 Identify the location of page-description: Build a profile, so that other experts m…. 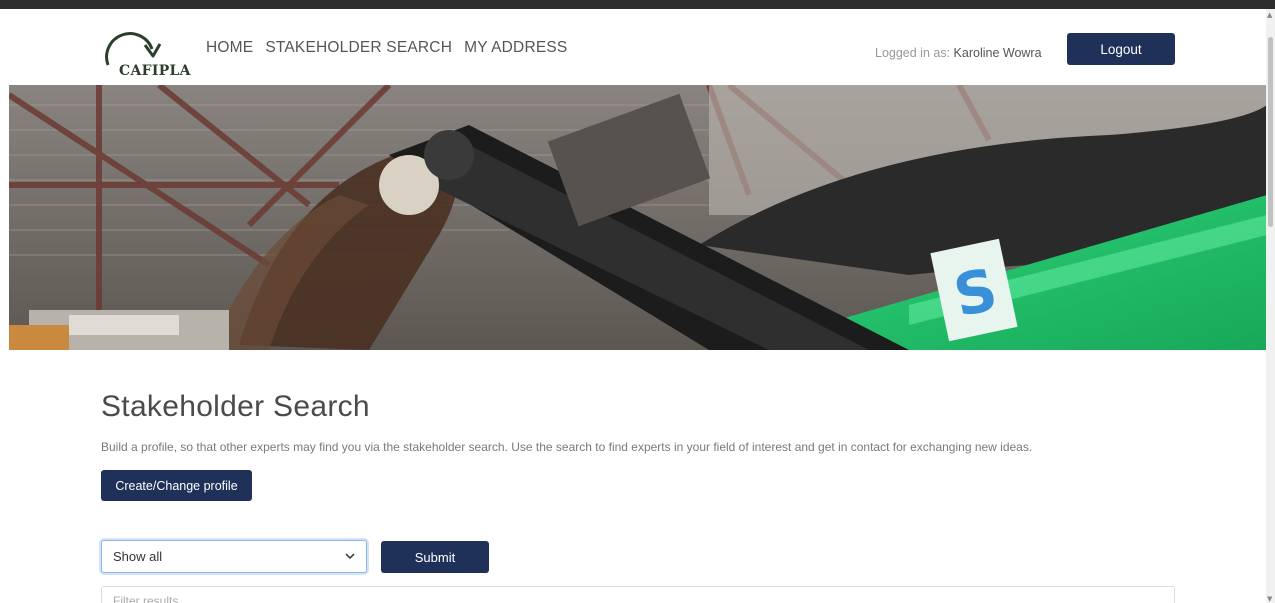
(567, 447).